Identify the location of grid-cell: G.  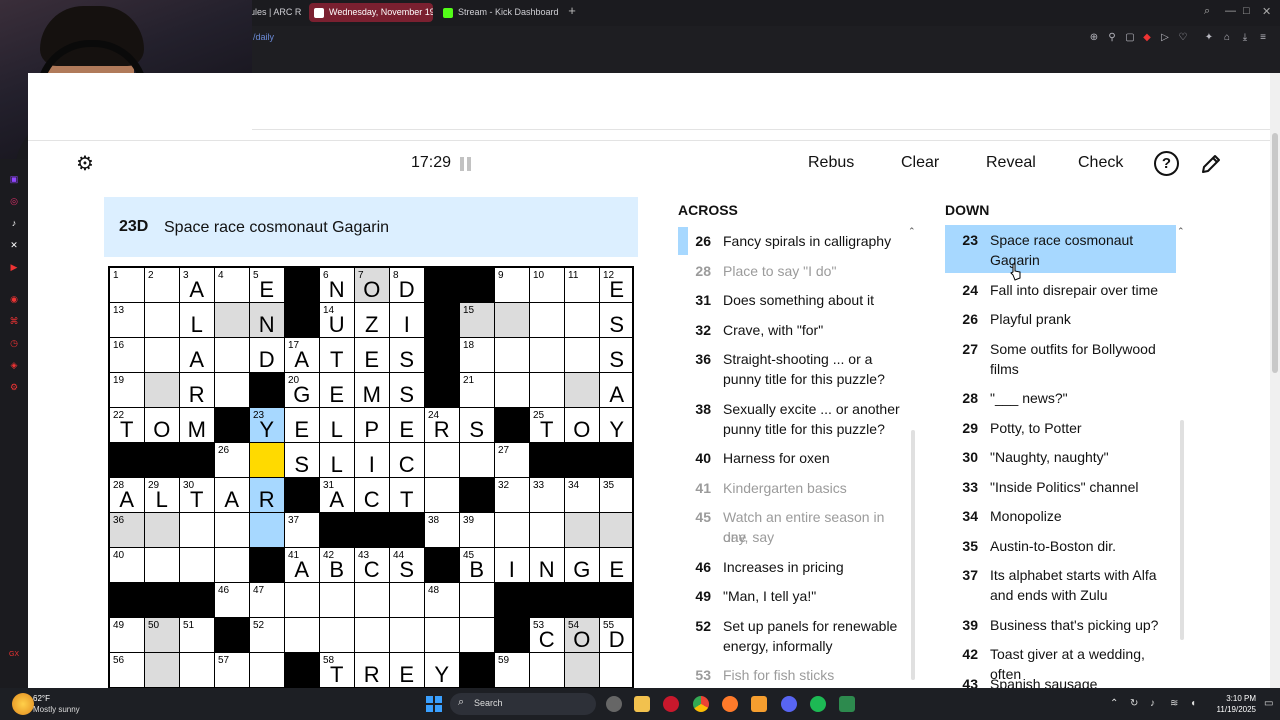
(582, 565).